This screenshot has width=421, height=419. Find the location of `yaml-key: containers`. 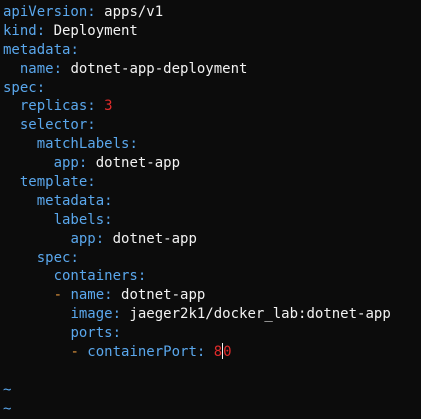

yaml-key: containers is located at coordinates (95, 276).